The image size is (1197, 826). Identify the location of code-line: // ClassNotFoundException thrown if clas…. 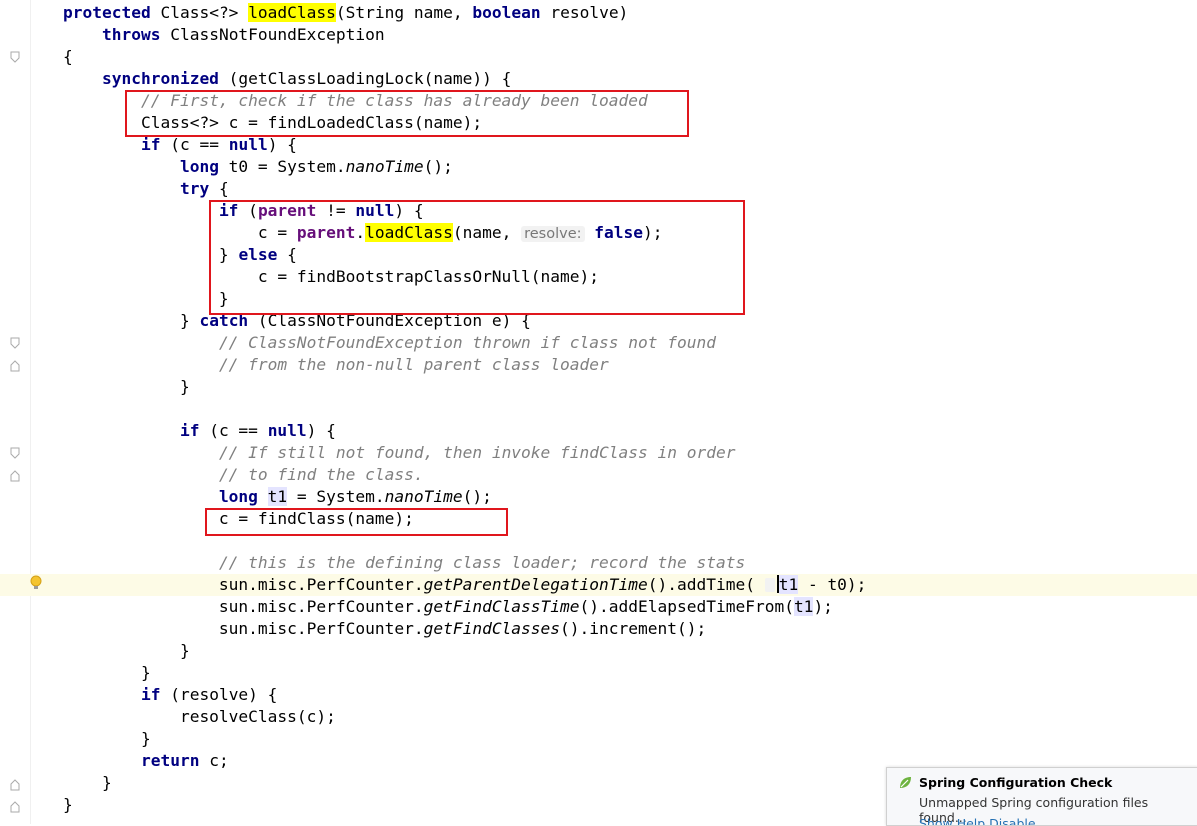
(464, 343).